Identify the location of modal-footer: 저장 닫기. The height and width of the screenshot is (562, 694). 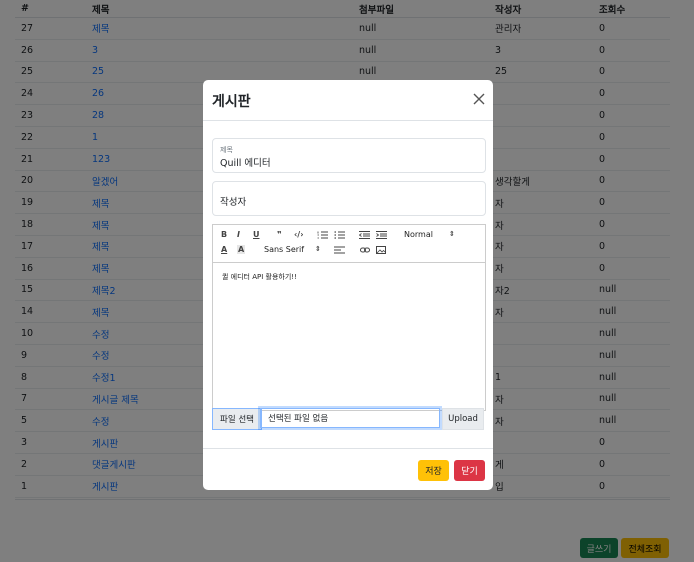
(348, 469).